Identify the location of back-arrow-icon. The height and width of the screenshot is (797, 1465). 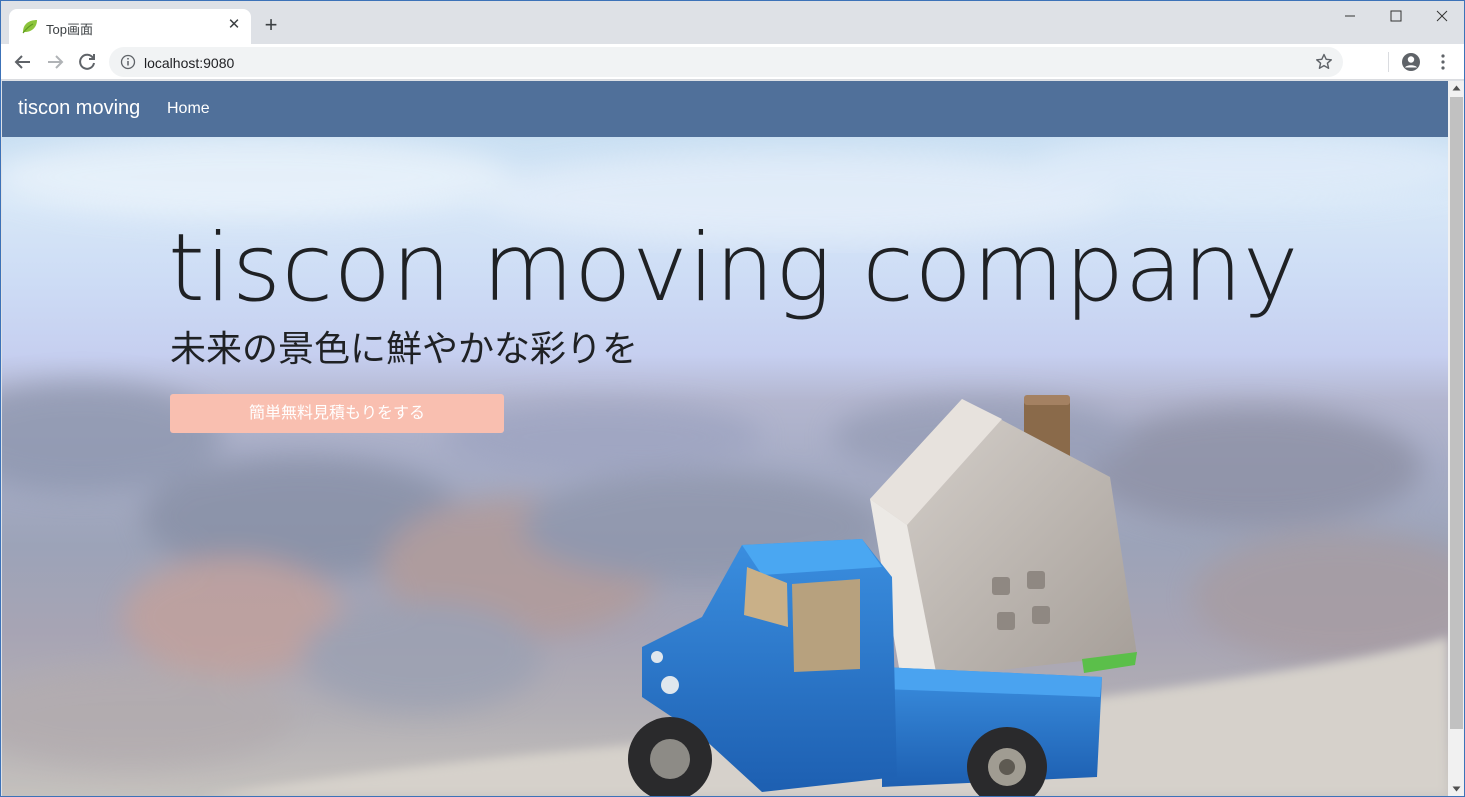
(23, 62).